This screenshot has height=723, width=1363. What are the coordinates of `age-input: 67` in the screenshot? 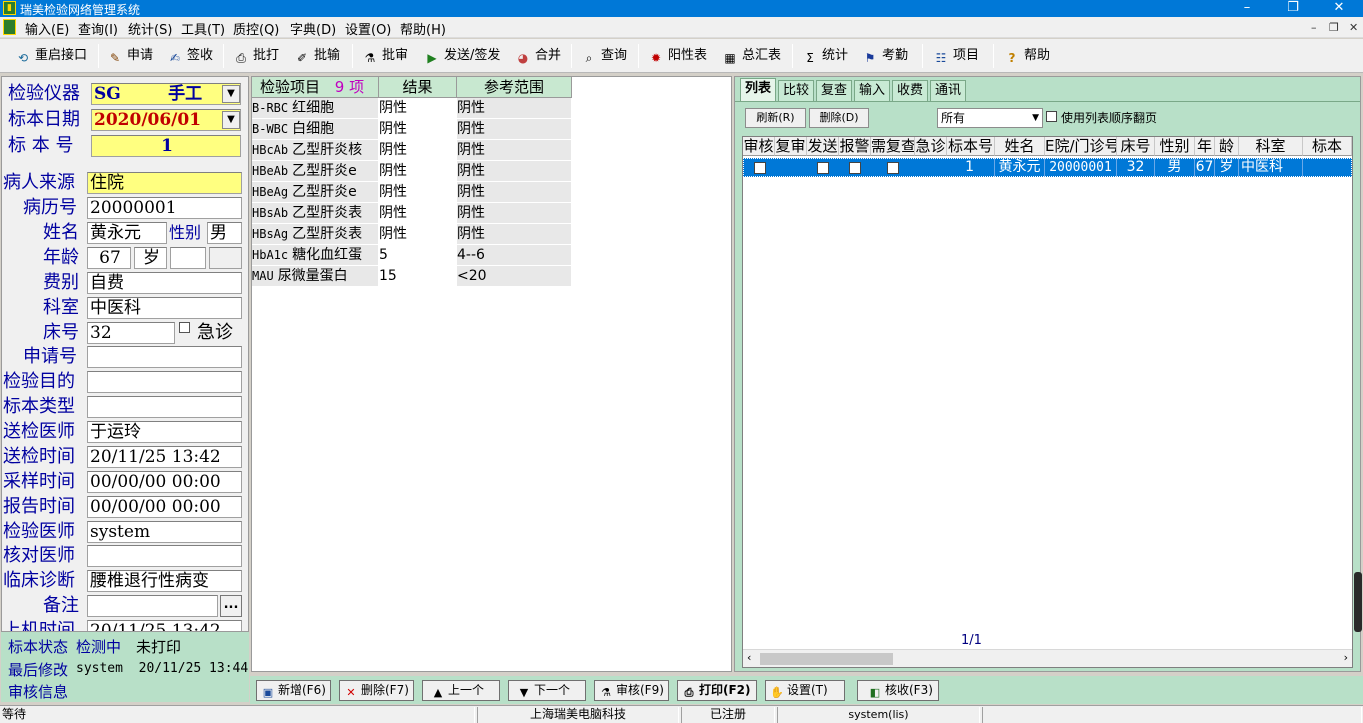 It's located at (109, 258).